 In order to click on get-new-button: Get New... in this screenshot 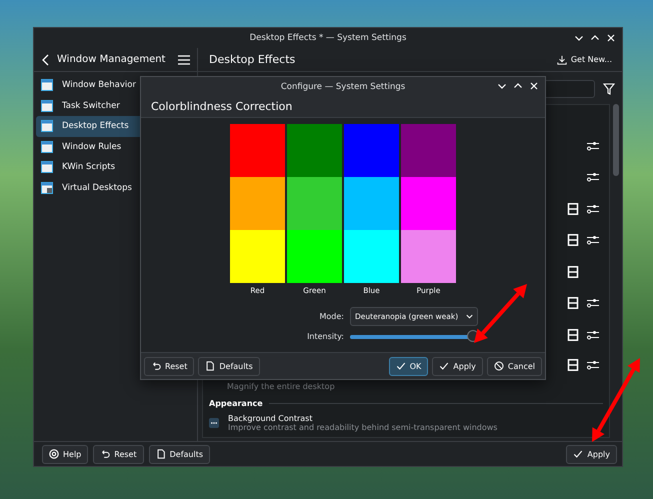, I will do `click(584, 59)`.